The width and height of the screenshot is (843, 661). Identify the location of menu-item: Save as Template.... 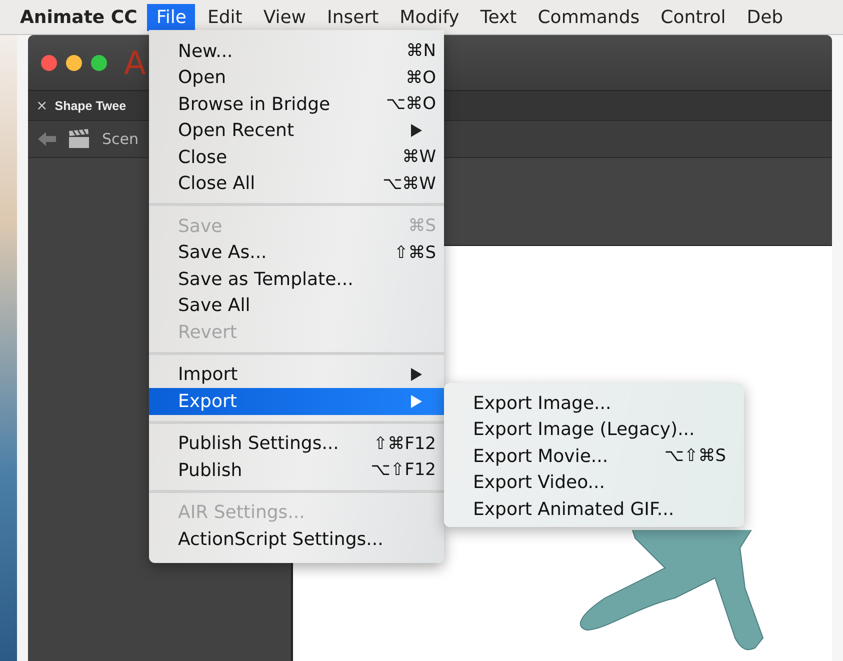
(296, 279).